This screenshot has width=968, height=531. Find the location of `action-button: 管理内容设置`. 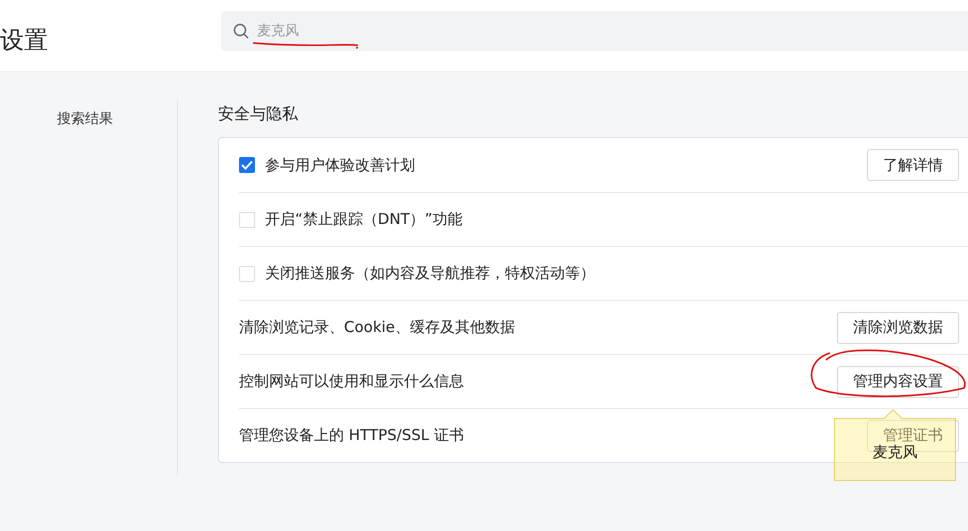

action-button: 管理内容设置 is located at coordinates (898, 382).